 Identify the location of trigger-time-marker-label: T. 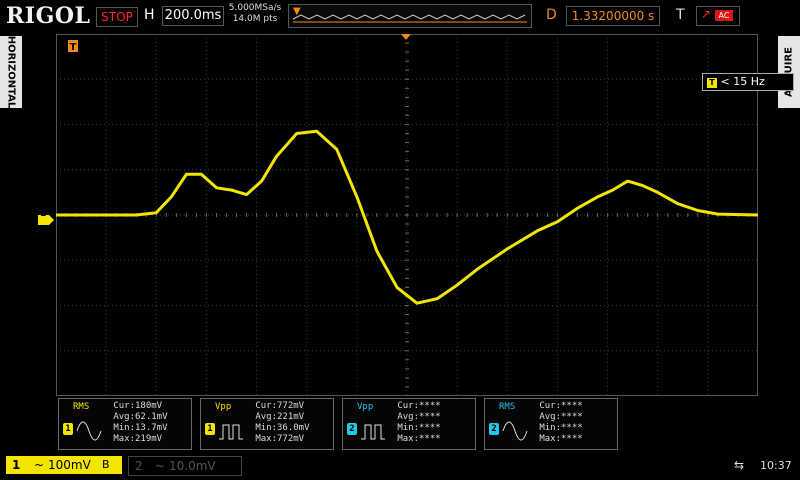
(73, 47).